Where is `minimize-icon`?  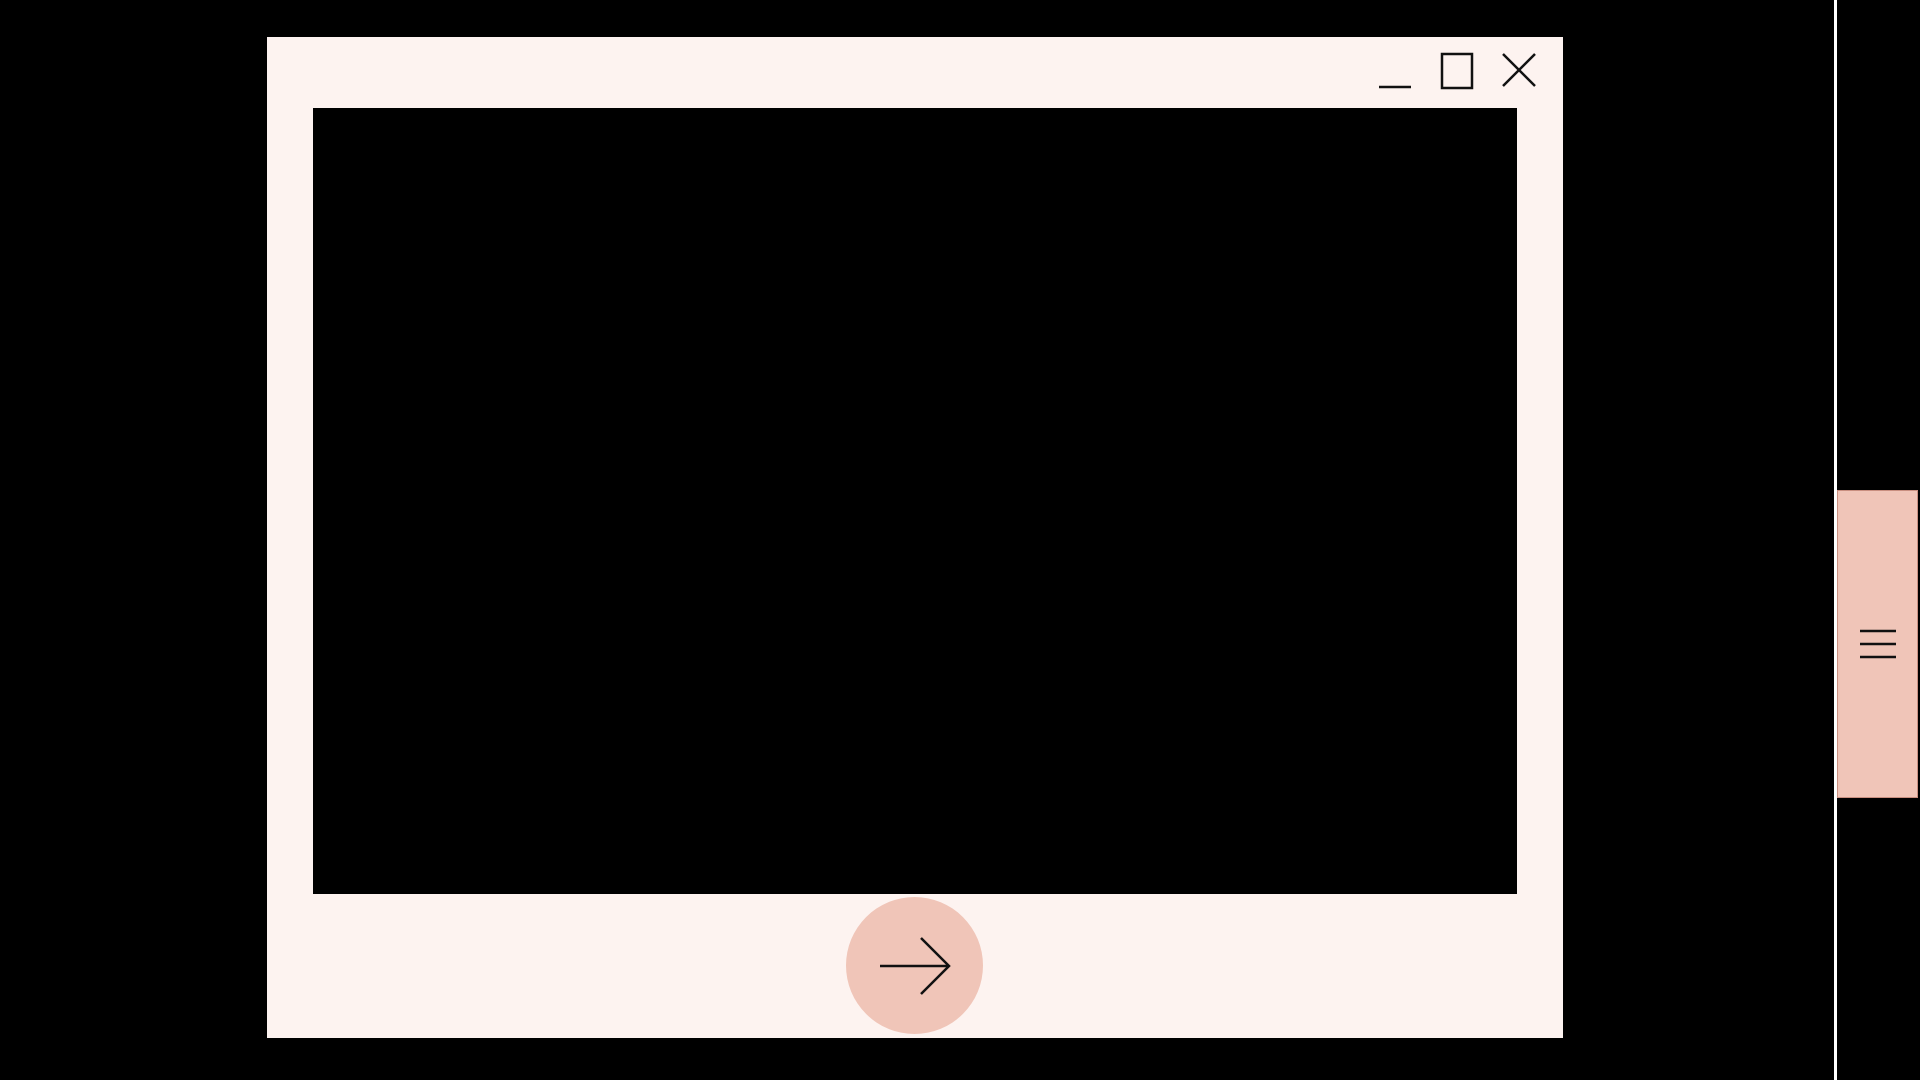 minimize-icon is located at coordinates (1395, 87).